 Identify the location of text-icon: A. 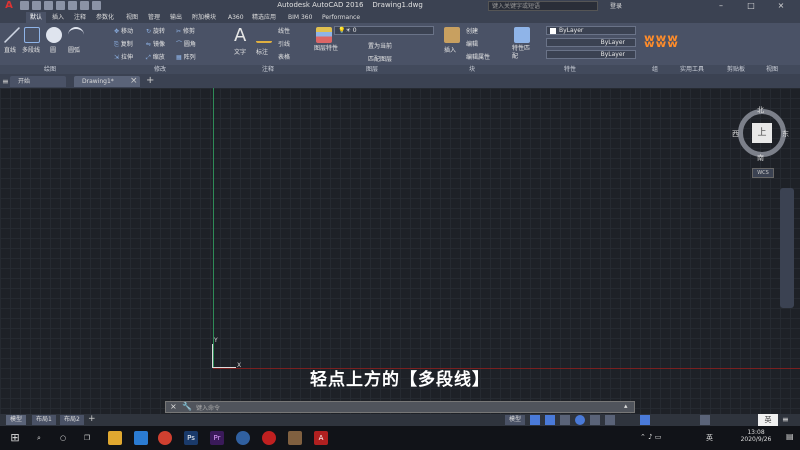
(240, 35).